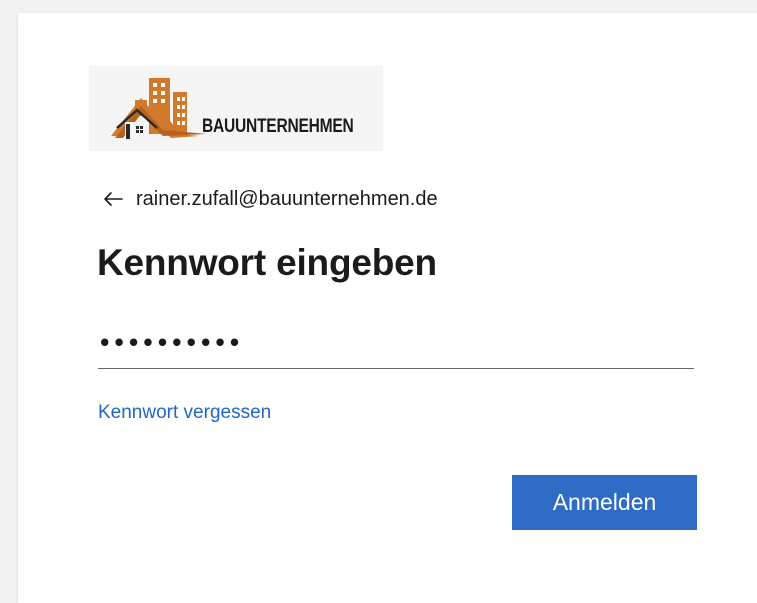 The image size is (757, 603). I want to click on identity-row: rainer.zufall@bauunternehmen.de, so click(270, 199).